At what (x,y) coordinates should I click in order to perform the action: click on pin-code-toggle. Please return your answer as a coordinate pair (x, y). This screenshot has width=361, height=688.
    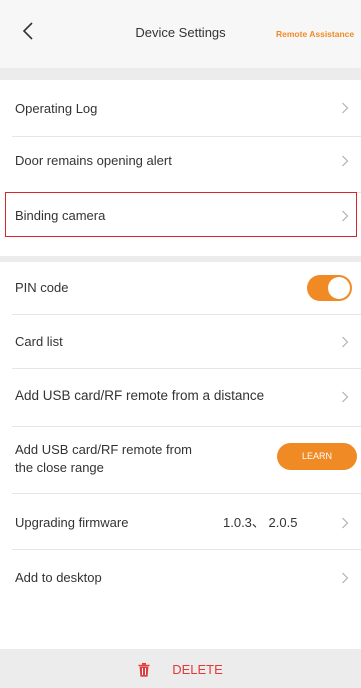
    Looking at the image, I should click on (329, 288).